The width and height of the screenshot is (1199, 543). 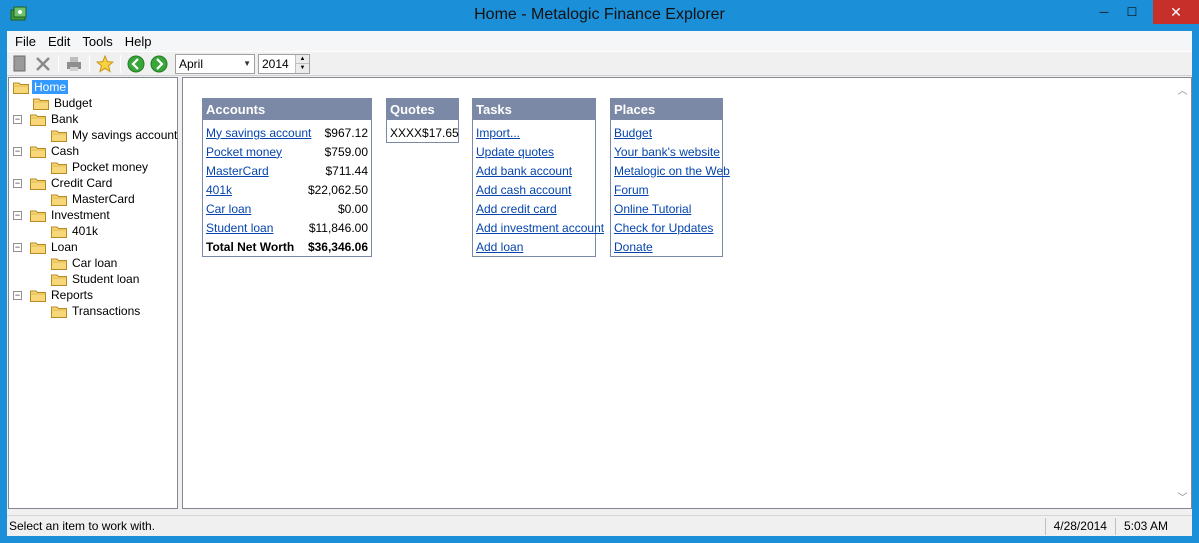 I want to click on account-row: MasterCard $711.44, so click(x=287, y=170).